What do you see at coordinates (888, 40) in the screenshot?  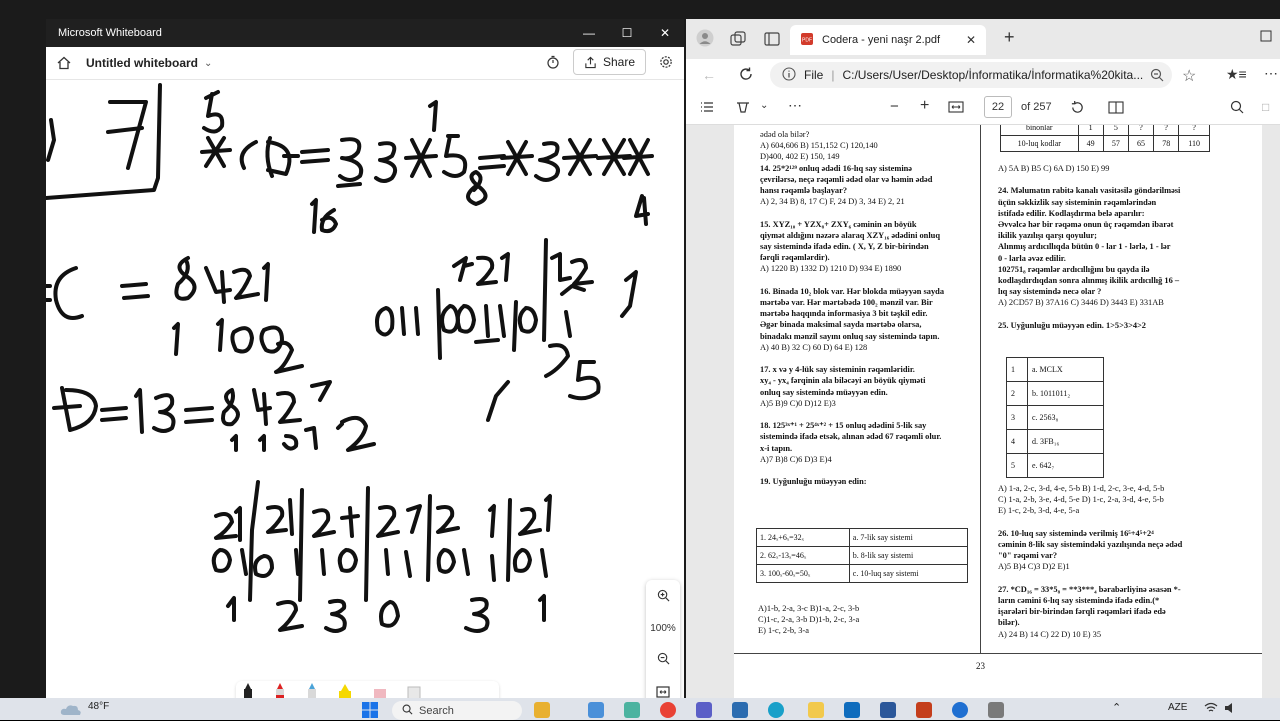 I see `tab-pdf: PDF Codera - yeni naşr 2.pdf ✕` at bounding box center [888, 40].